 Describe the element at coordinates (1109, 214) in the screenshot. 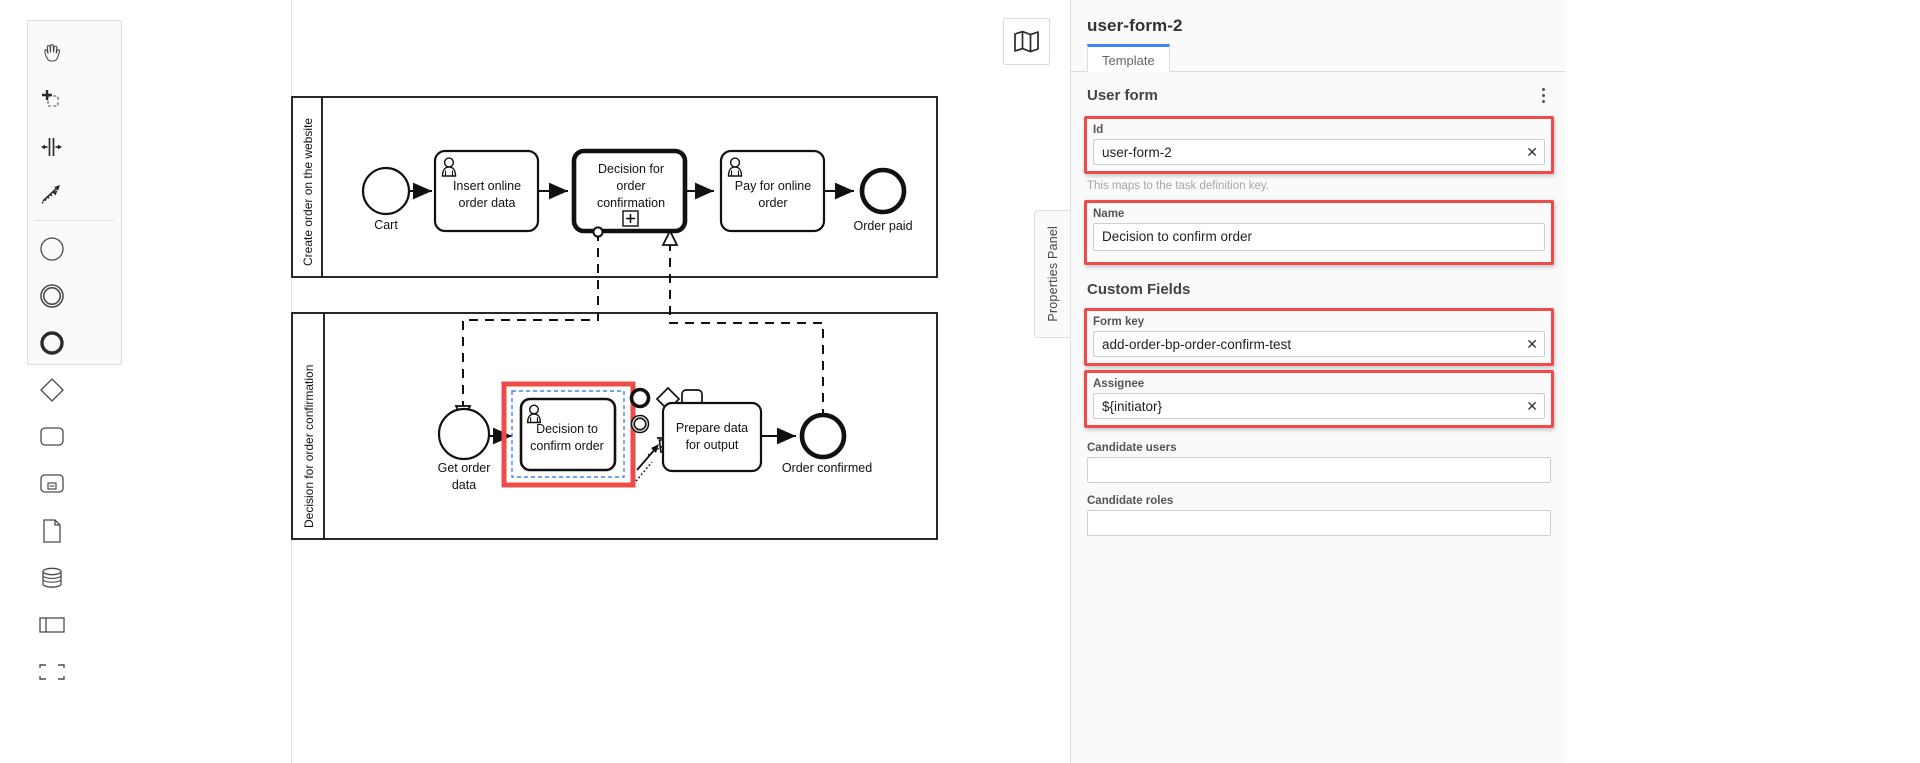

I see `field-name-label: Name` at that location.